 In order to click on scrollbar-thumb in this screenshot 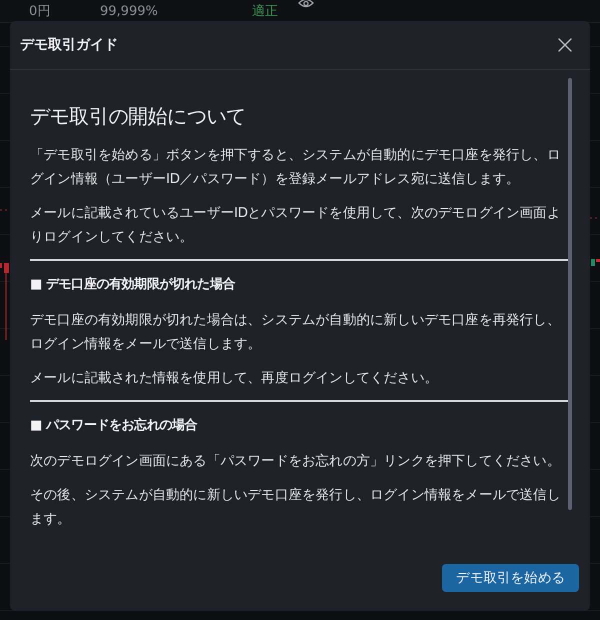, I will do `click(570, 294)`.